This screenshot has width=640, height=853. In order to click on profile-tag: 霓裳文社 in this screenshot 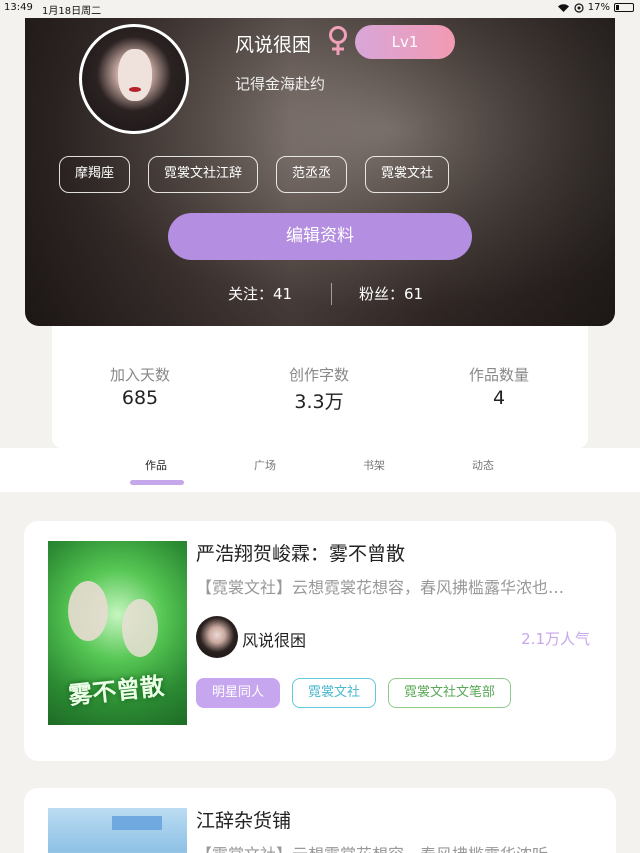, I will do `click(407, 174)`.